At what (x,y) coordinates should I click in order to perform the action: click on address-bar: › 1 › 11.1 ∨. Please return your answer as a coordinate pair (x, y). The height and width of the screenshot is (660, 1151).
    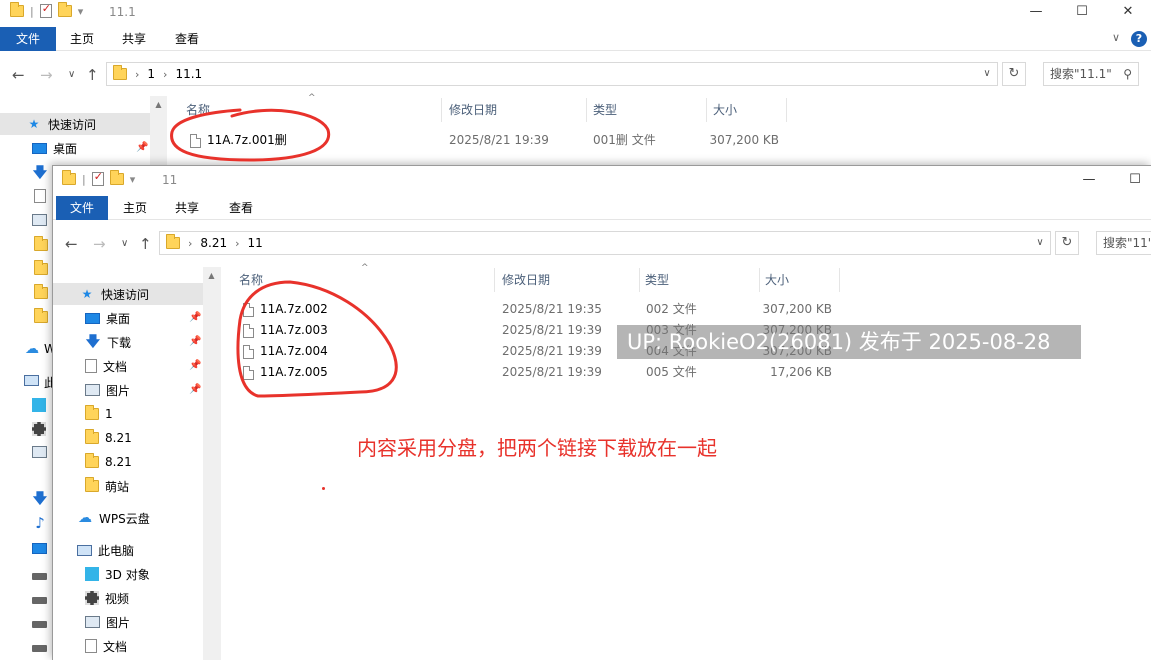
    Looking at the image, I should click on (552, 74).